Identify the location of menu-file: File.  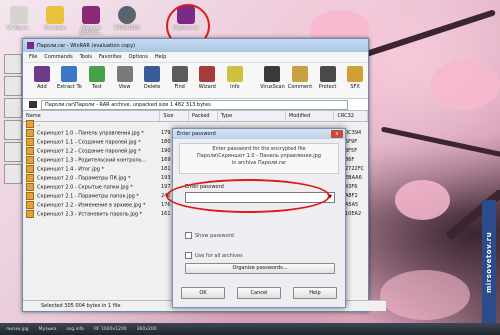
(33, 57).